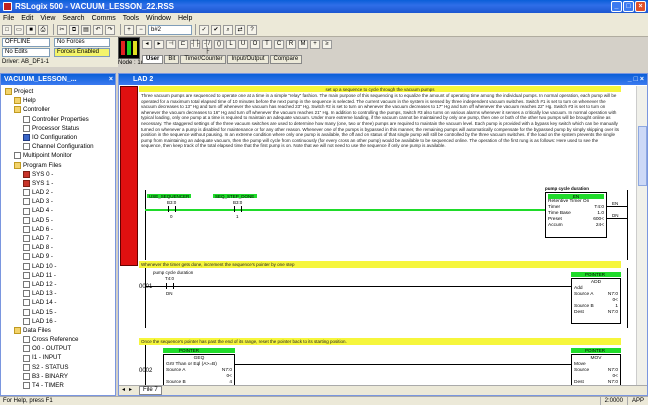  Describe the element at coordinates (59, 165) in the screenshot. I see `tree-item: Program Files` at that location.